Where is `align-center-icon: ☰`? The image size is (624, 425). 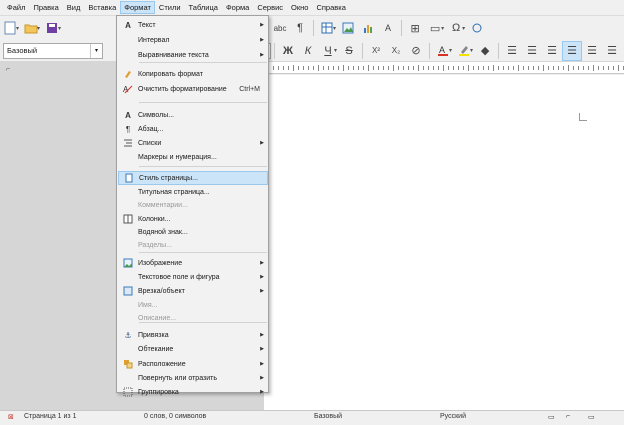
align-center-icon: ☰ is located at coordinates (532, 51).